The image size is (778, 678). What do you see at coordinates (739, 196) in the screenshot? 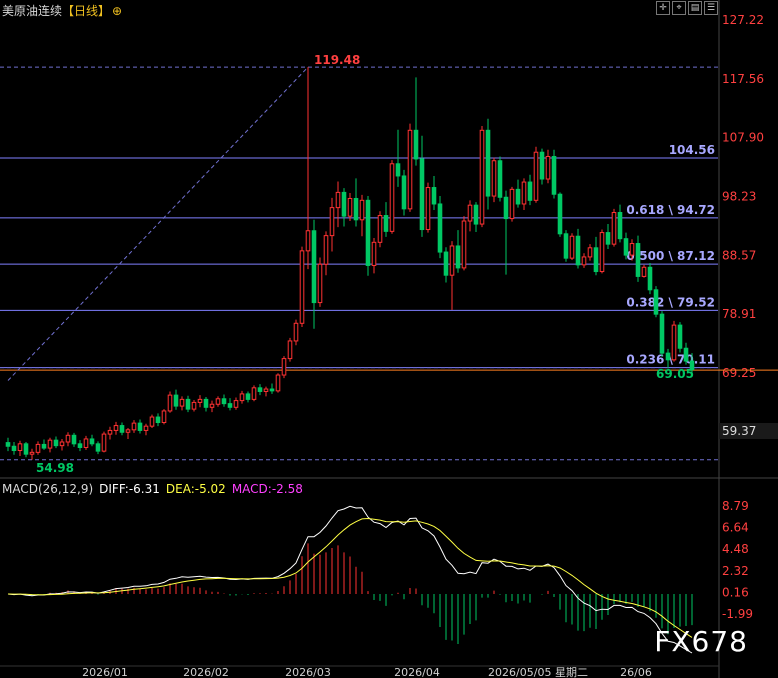
I see `y-tick-label: 98.23` at bounding box center [739, 196].